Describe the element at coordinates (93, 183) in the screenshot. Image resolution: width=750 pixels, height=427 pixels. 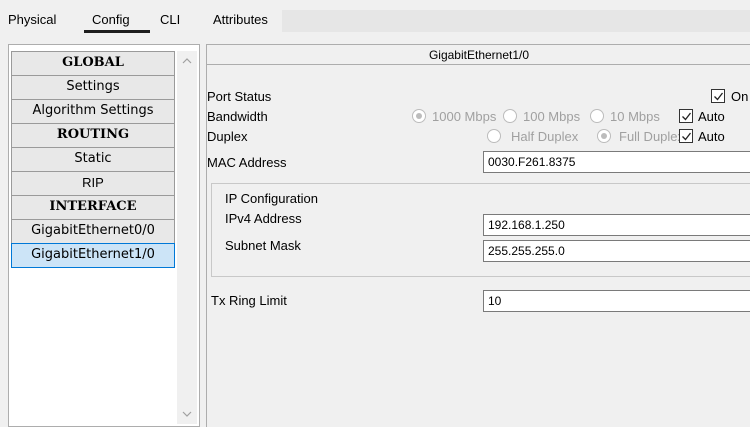
I see `sidebar-item-rip: RIP` at that location.